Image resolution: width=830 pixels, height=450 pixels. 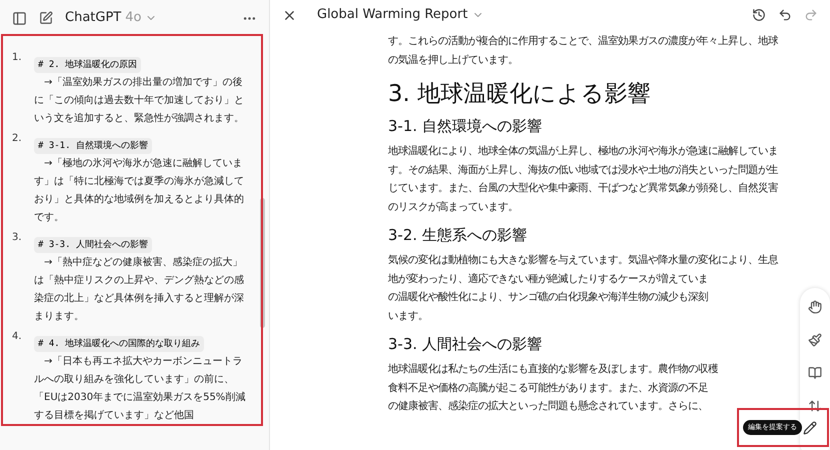 What do you see at coordinates (93, 245) in the screenshot?
I see `code-chip: # 3-3. 人間社会への影響` at bounding box center [93, 245].